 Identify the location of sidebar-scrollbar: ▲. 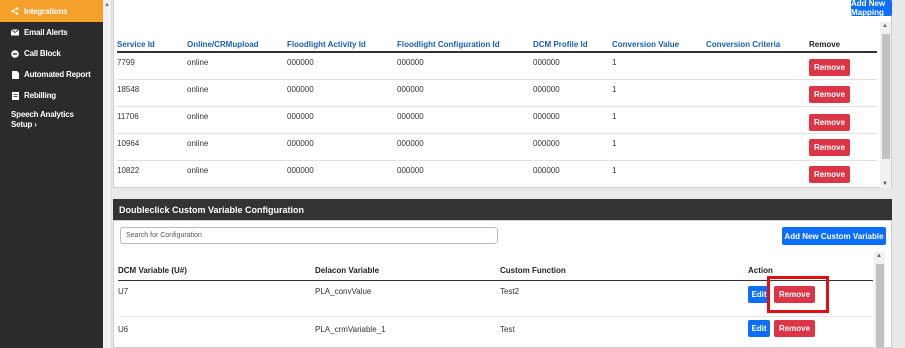
(107, 174).